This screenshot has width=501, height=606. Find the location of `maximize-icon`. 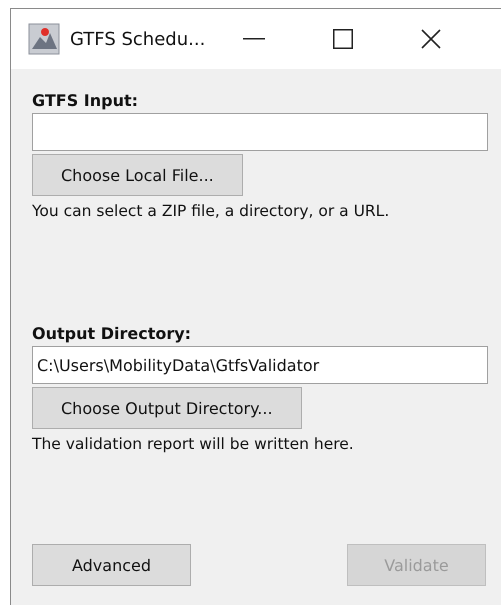

maximize-icon is located at coordinates (343, 39).